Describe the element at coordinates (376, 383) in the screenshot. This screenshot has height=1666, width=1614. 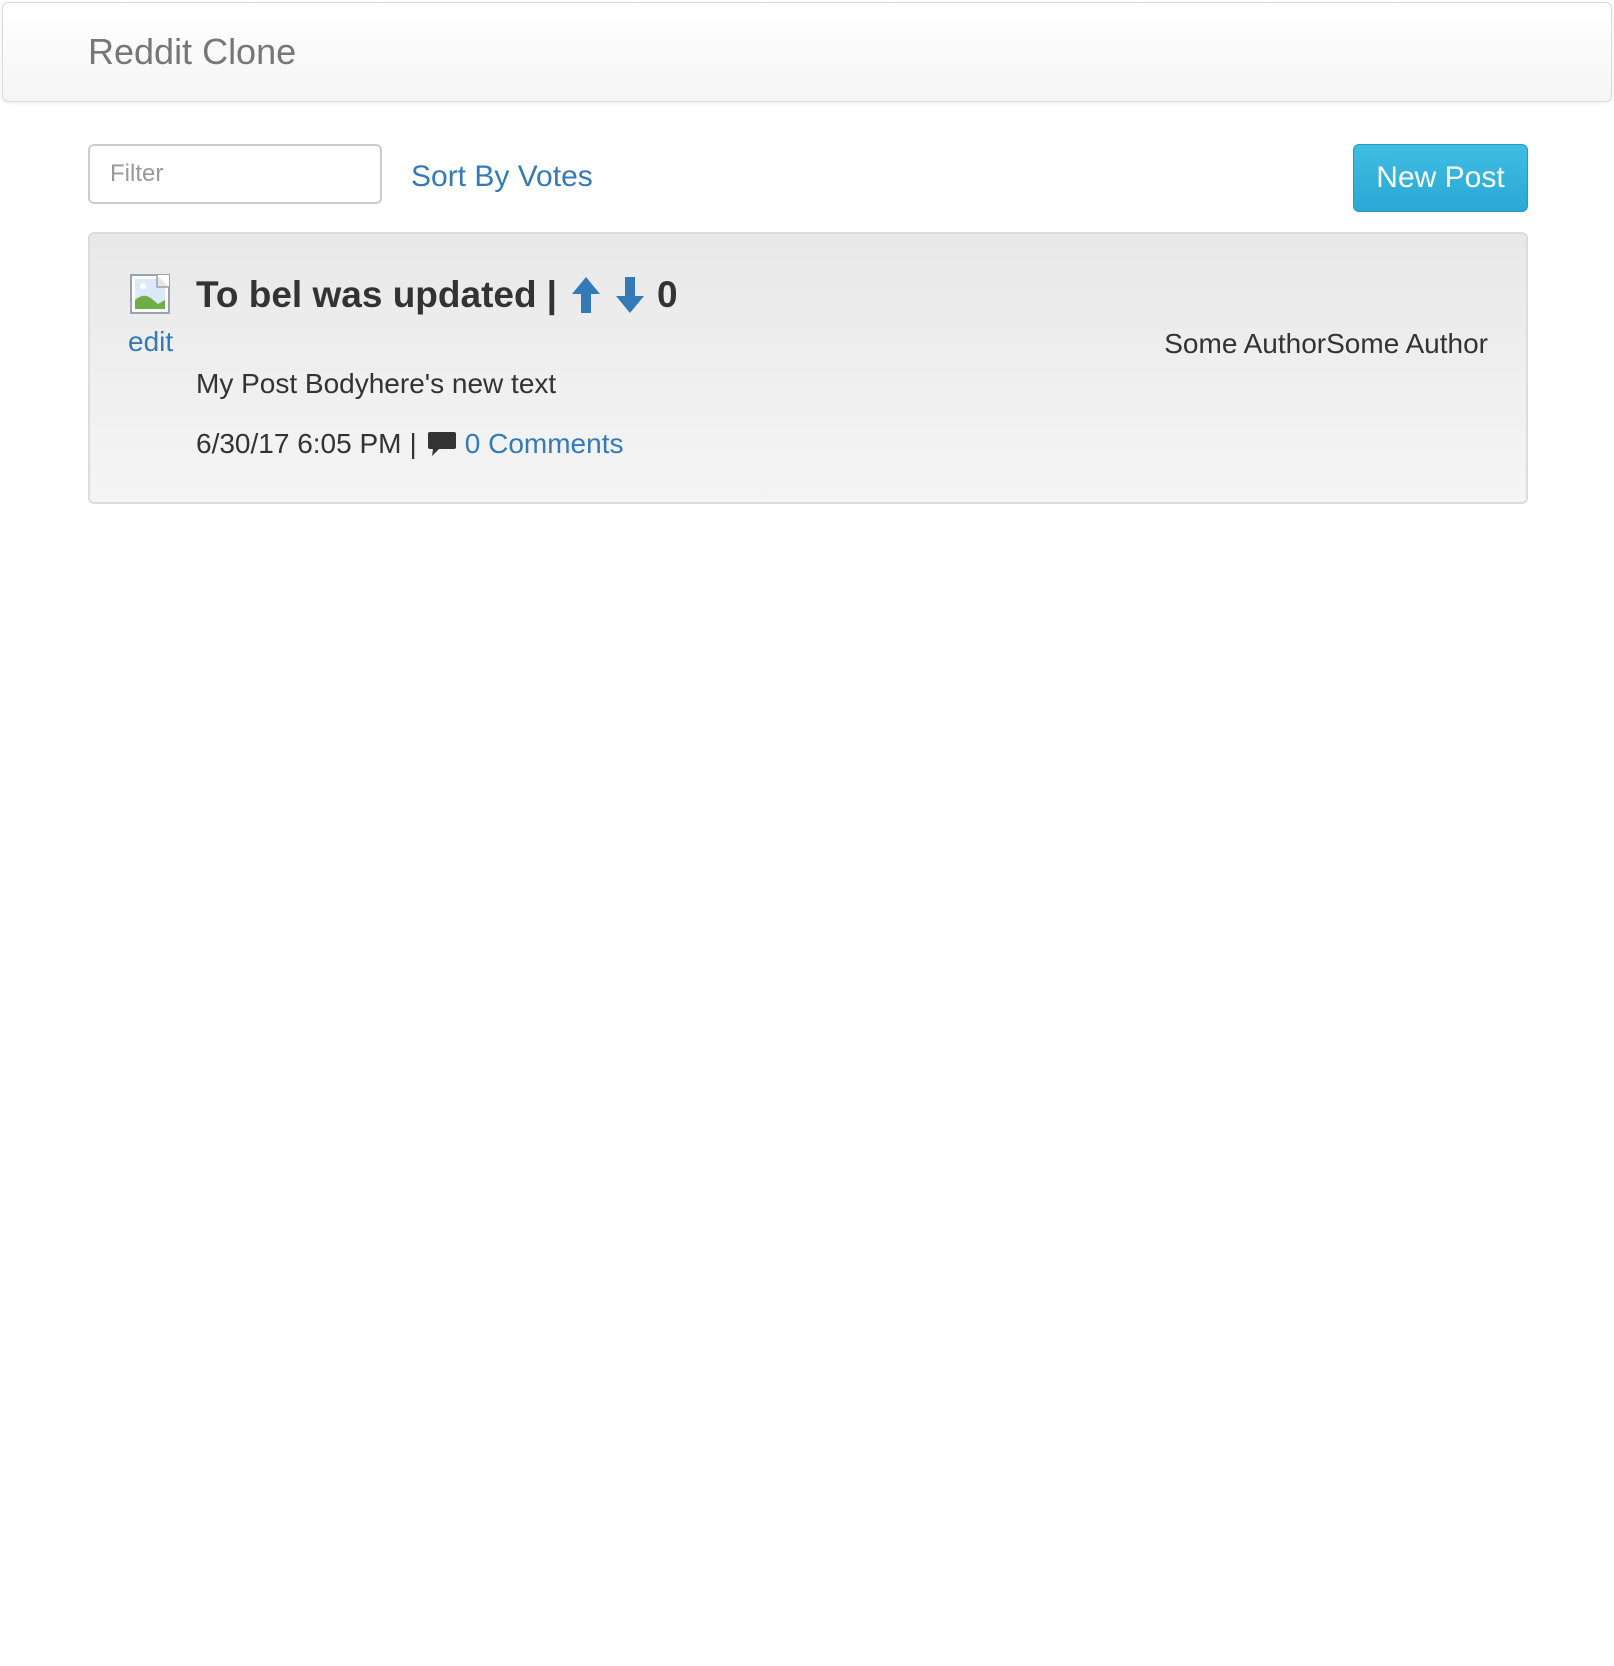
I see `post-body: My Post Bodyhere's new text` at that location.